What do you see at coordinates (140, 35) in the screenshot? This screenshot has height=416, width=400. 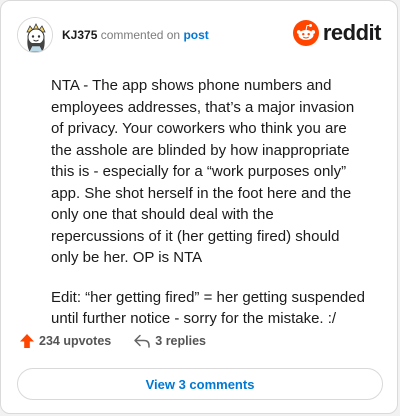 I see `action-text: commented on` at bounding box center [140, 35].